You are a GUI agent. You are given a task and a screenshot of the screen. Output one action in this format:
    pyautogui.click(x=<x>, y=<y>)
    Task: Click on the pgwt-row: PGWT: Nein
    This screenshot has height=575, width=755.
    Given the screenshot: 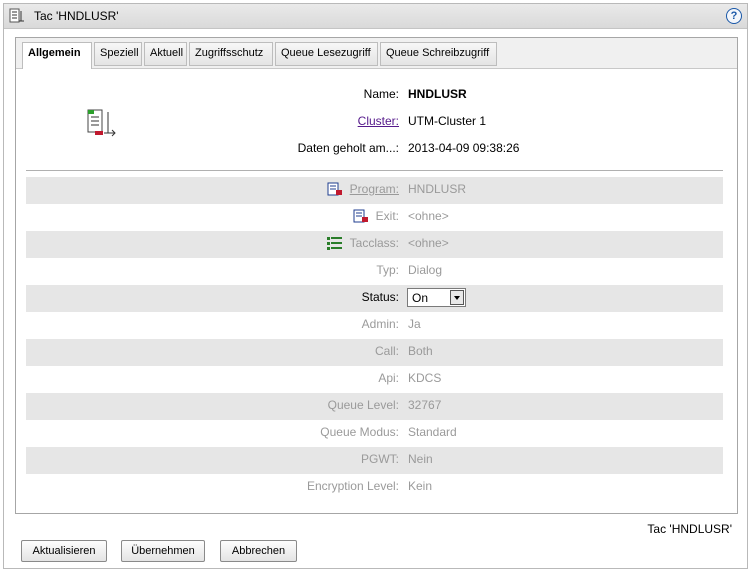 What is the action you would take?
    pyautogui.click(x=374, y=460)
    